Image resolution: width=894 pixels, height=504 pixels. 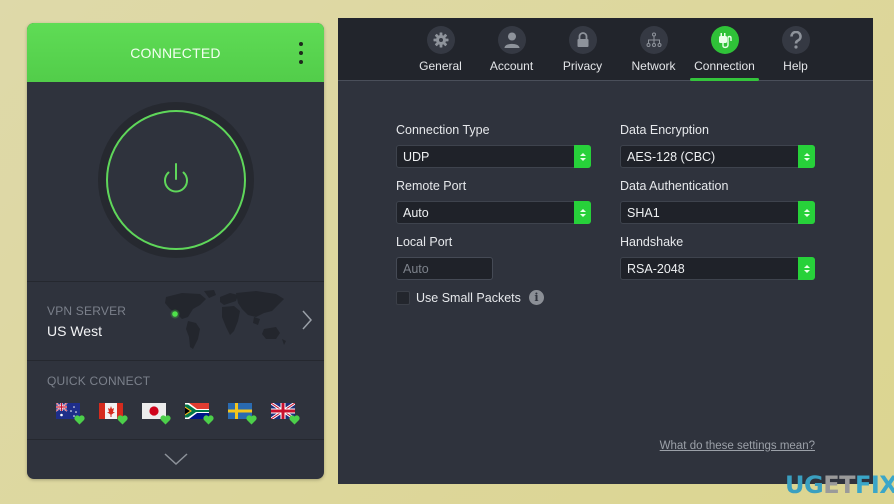 I want to click on handshake-label: Handshake, so click(x=652, y=242).